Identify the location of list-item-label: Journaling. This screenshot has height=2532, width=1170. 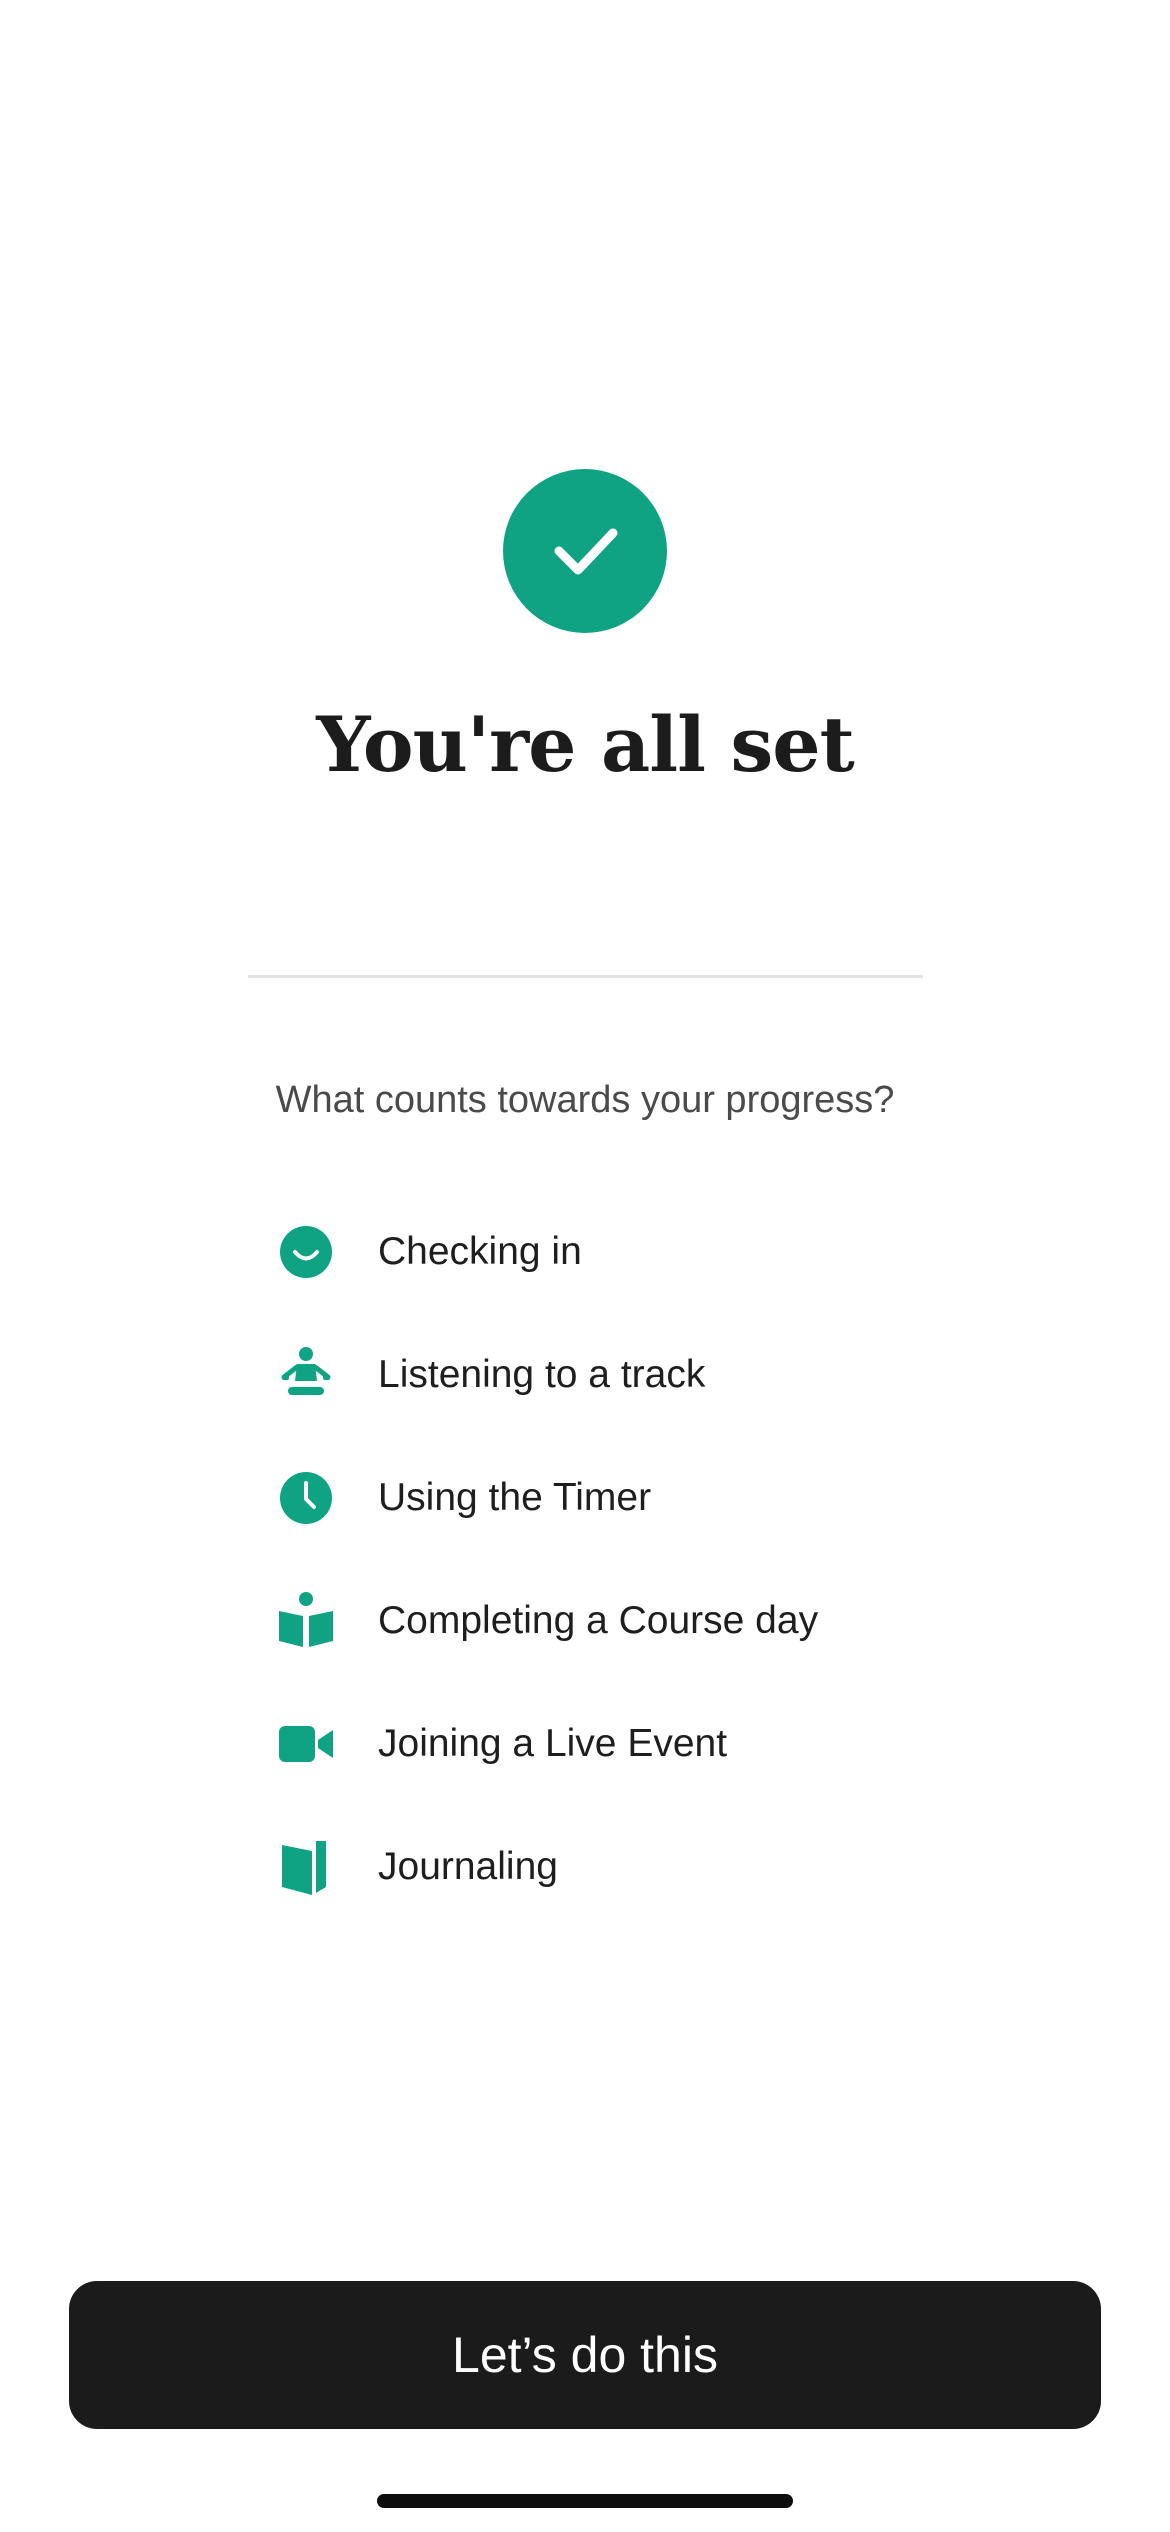
(468, 1866).